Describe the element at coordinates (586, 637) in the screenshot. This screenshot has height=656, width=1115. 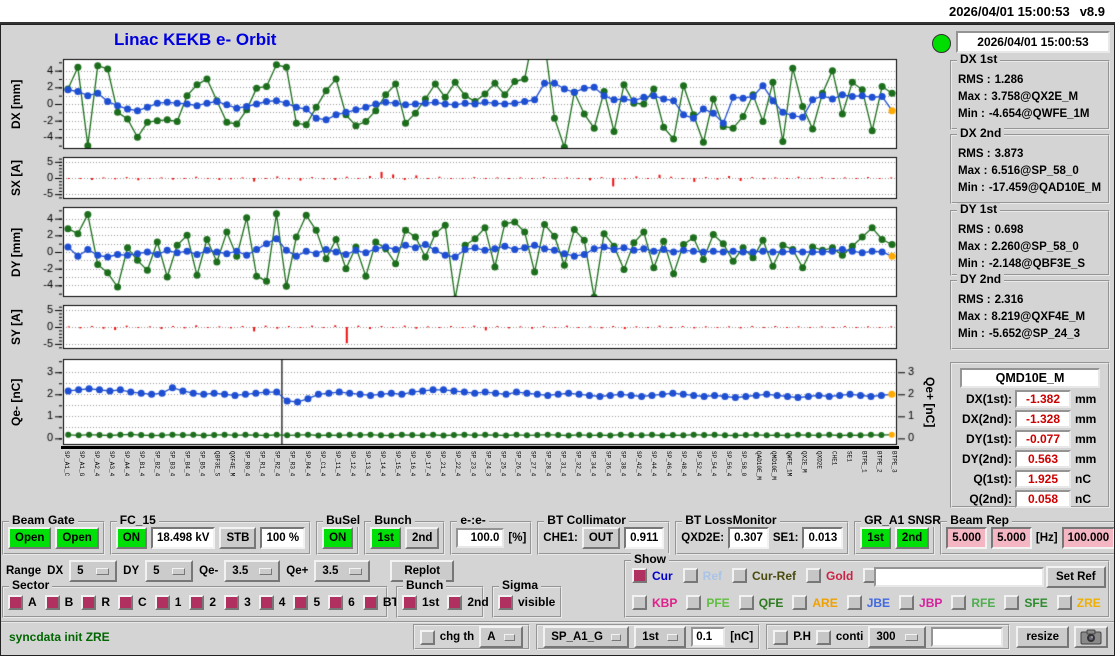
I see `device-select: SP_A1_G` at that location.